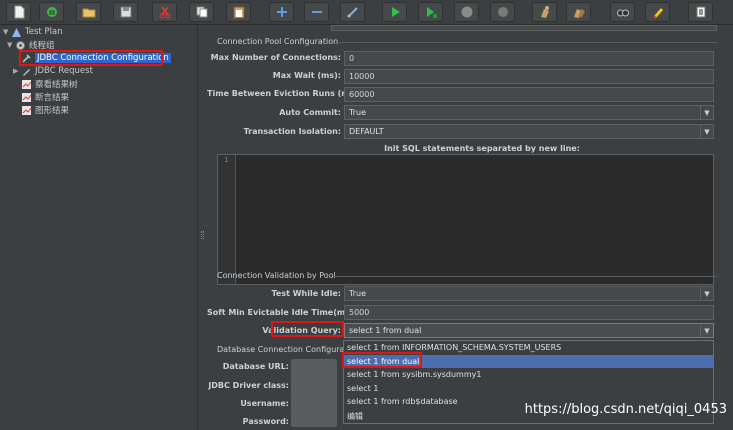 This screenshot has height=430, width=733. What do you see at coordinates (657, 12) in the screenshot?
I see `reset-search-icon` at bounding box center [657, 12].